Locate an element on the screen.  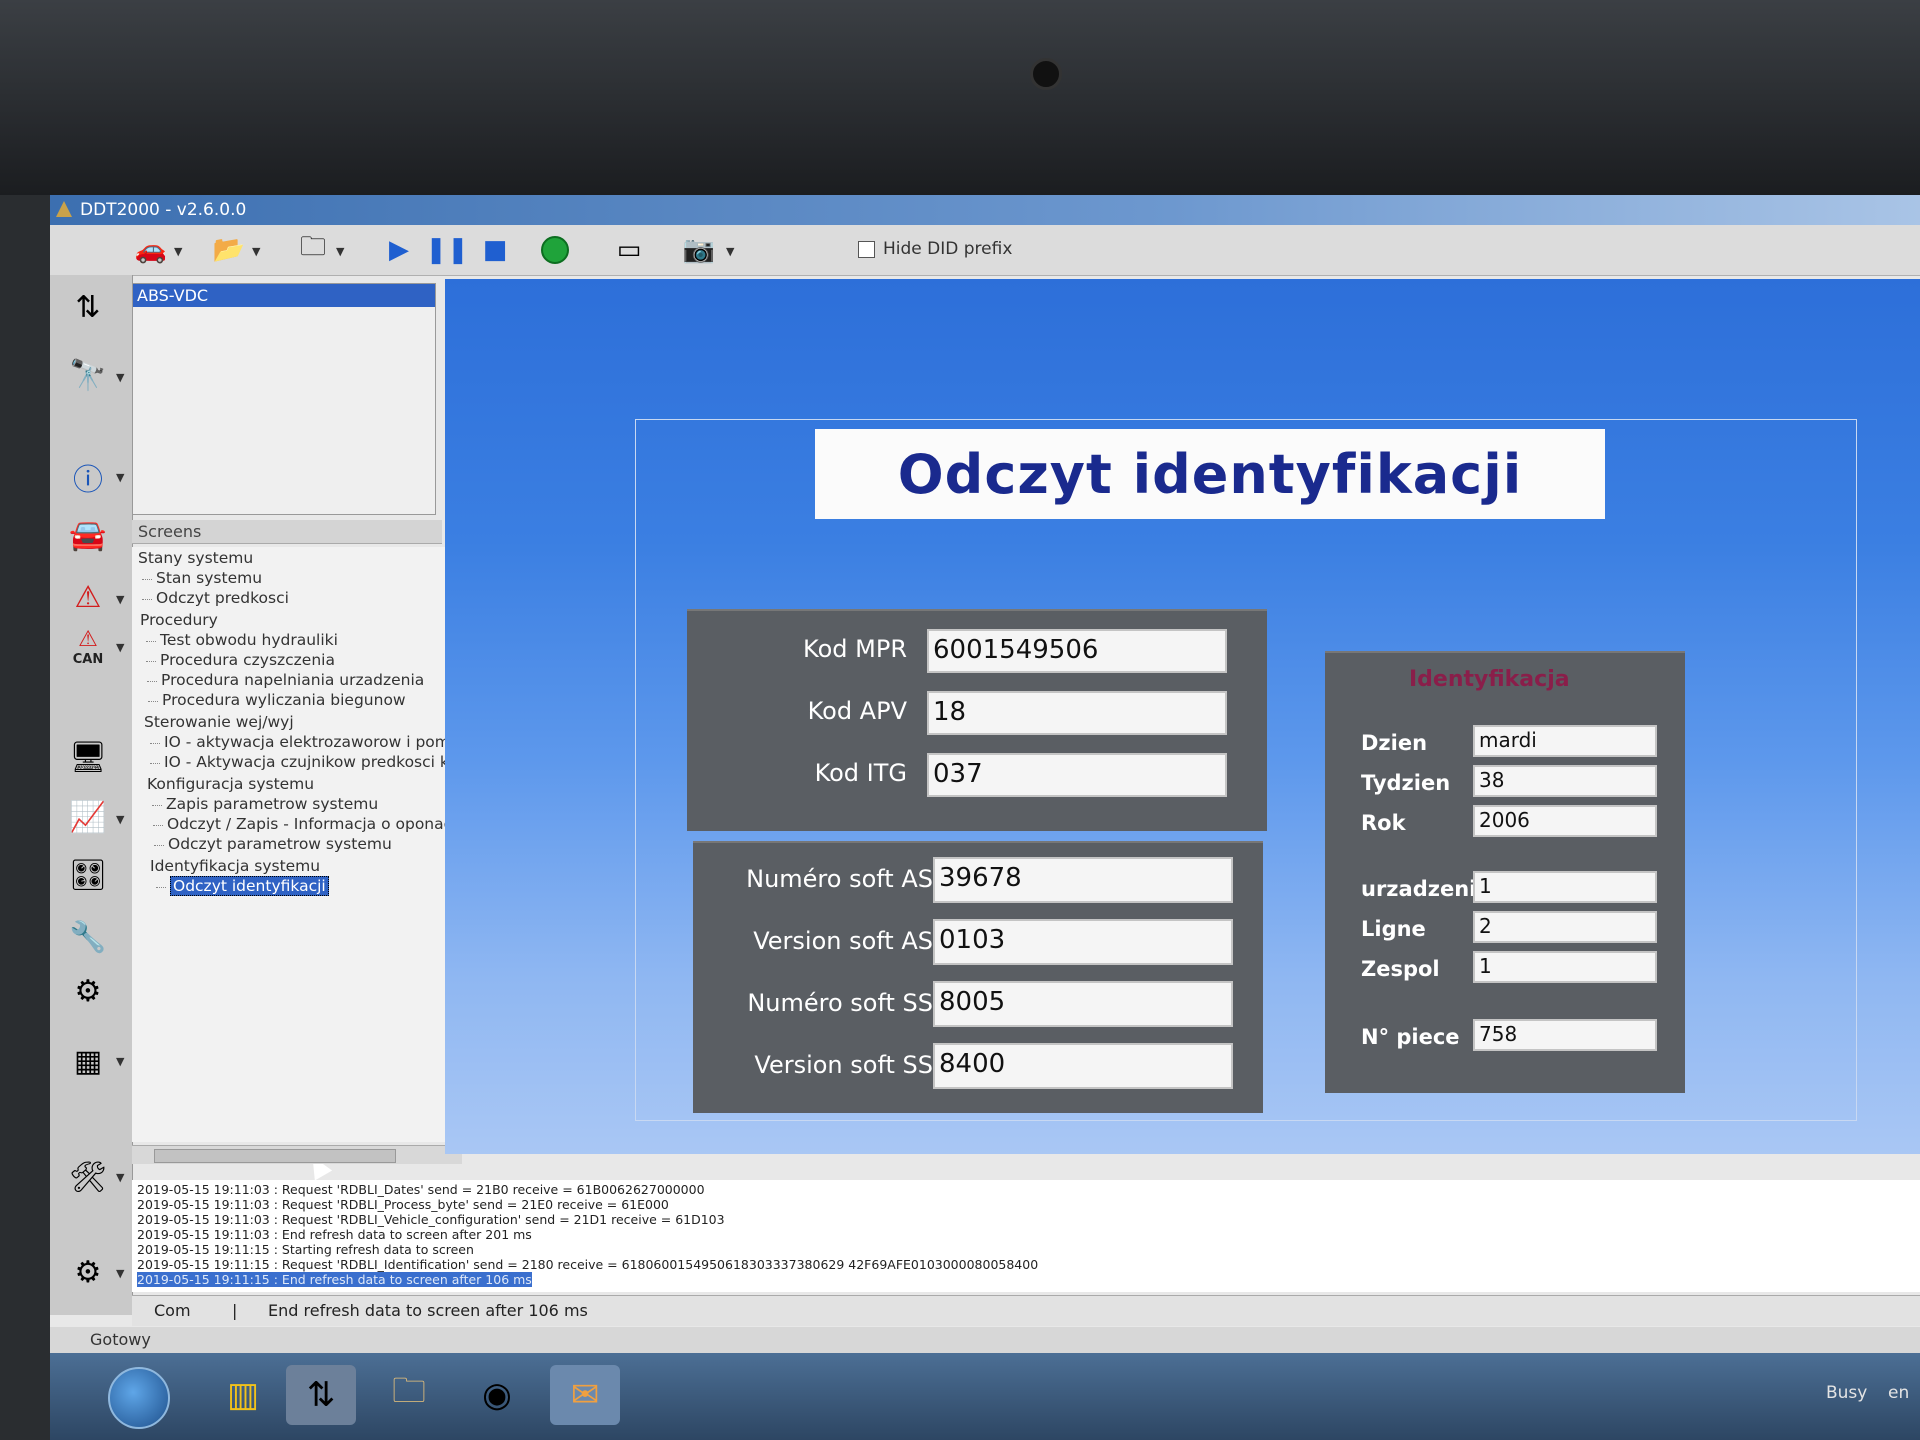
field-label: Kod ITG is located at coordinates (860, 773).